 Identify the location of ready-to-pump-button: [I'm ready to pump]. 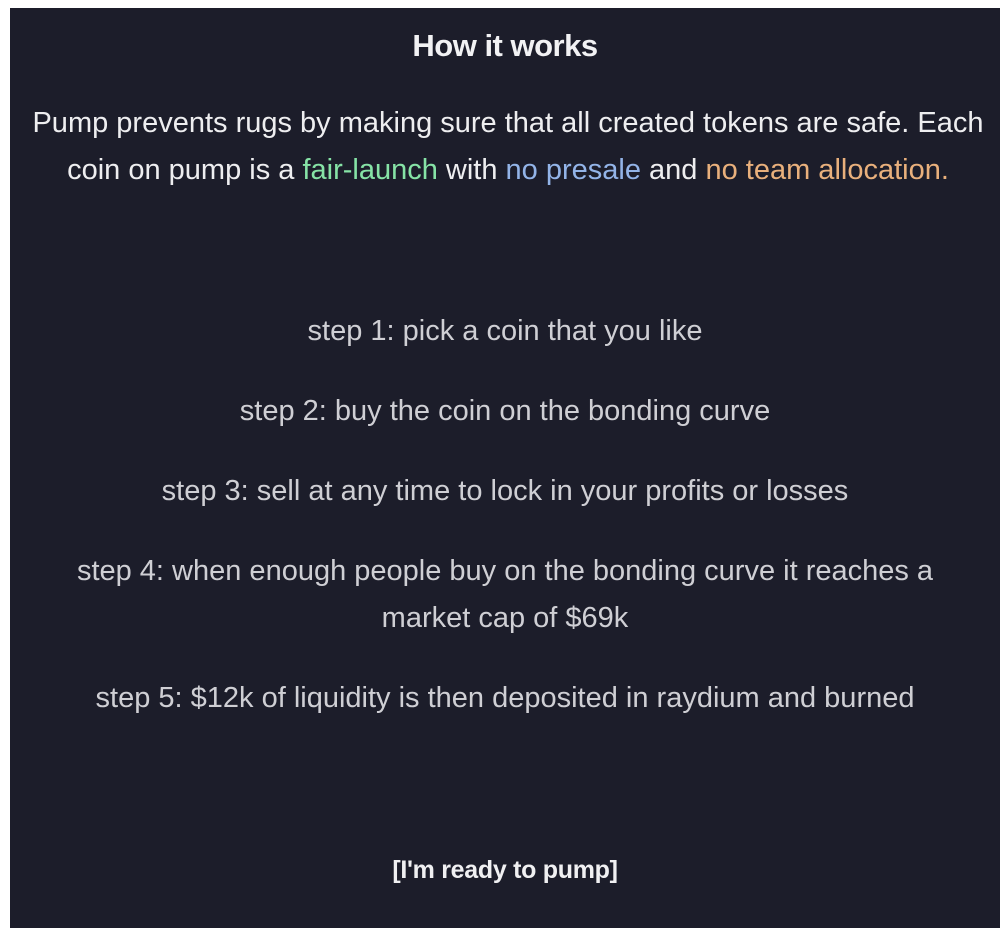
(505, 870).